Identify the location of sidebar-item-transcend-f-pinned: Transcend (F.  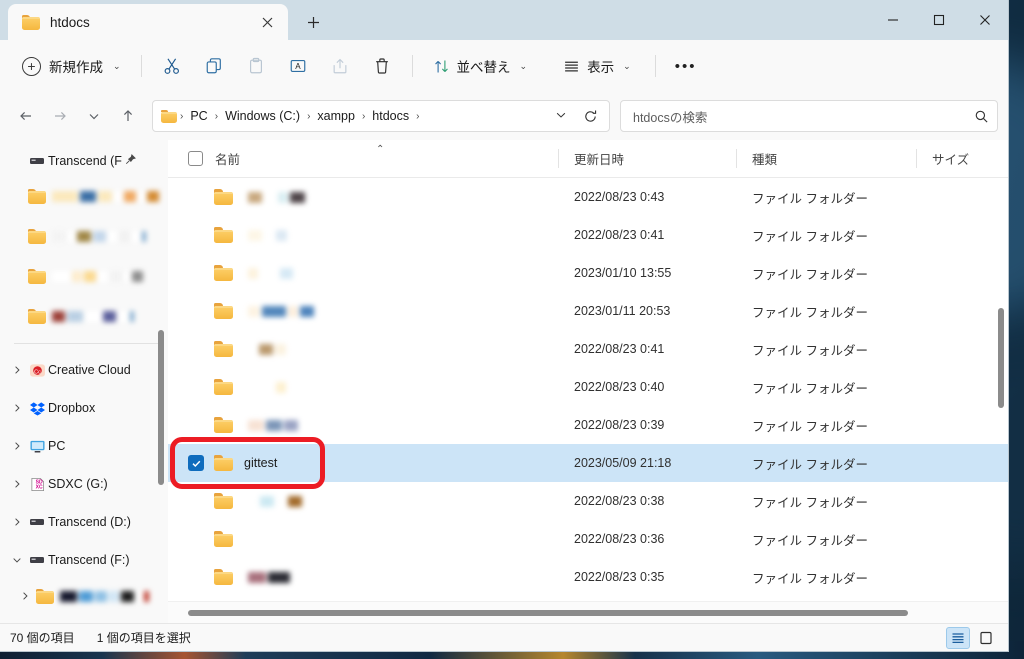
(84, 161).